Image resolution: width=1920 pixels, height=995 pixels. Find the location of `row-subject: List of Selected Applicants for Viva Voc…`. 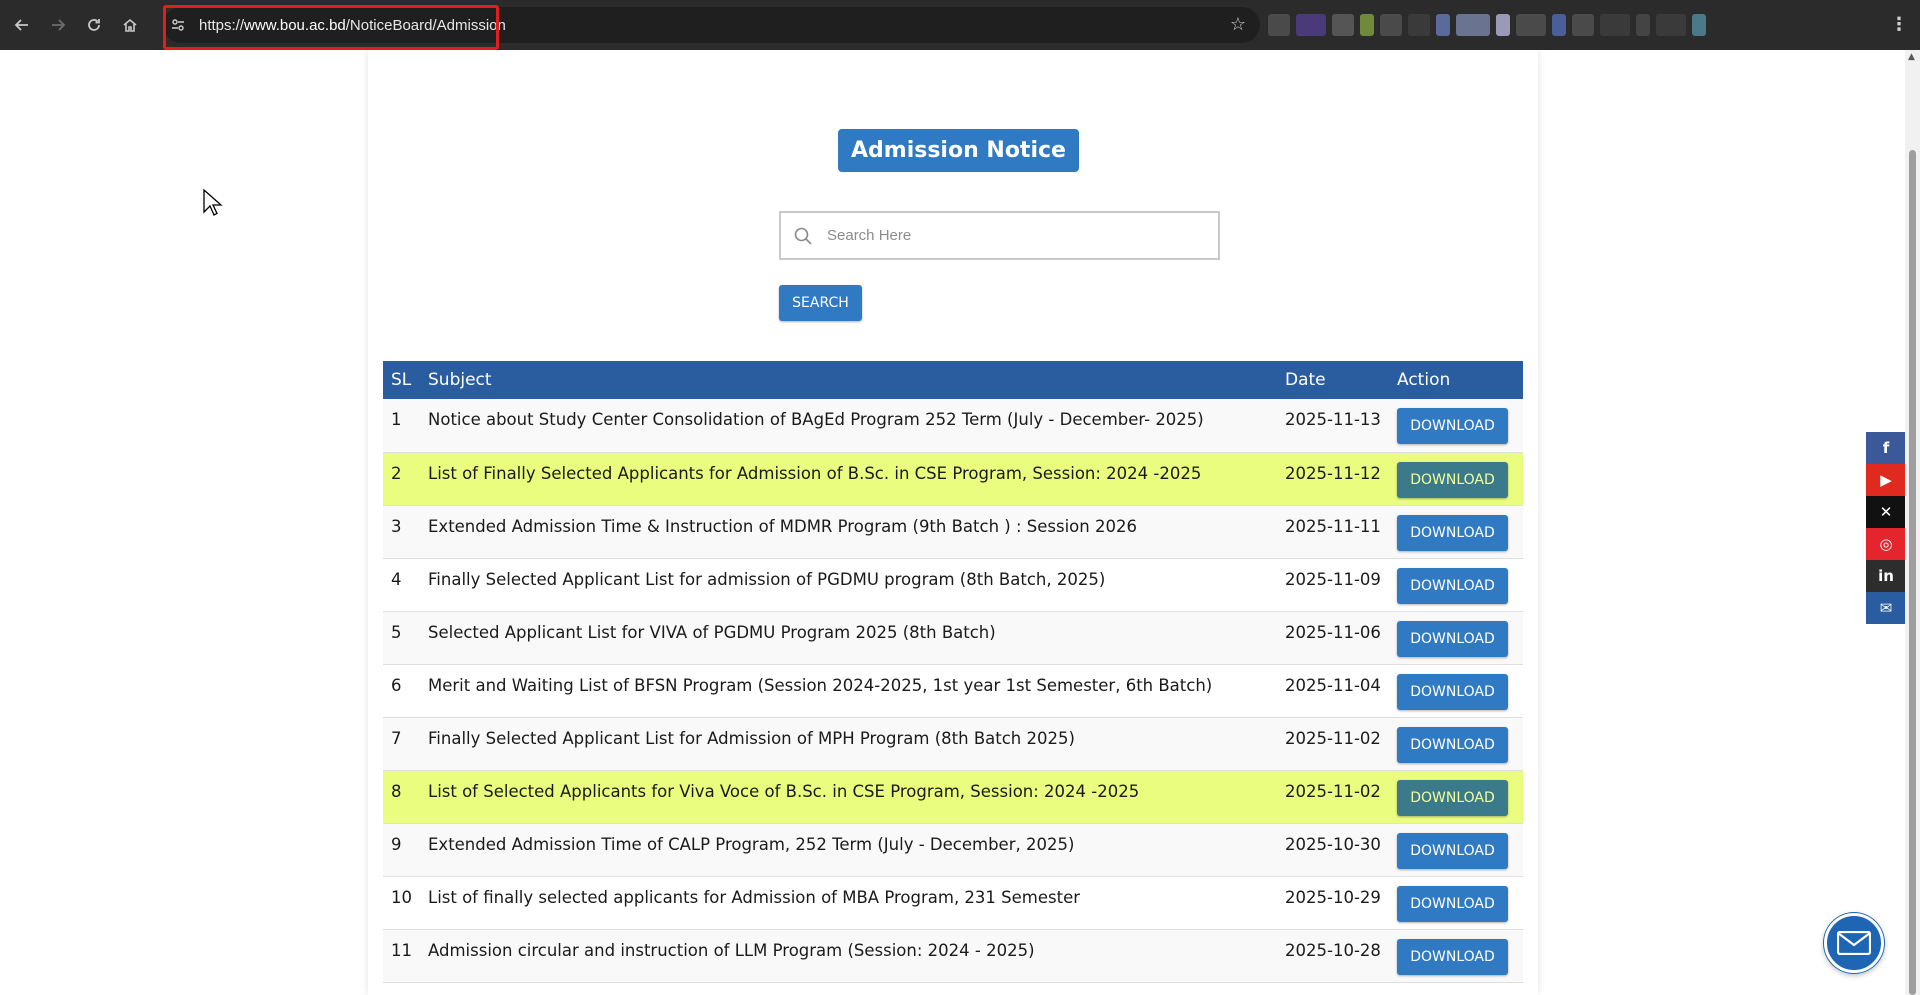

row-subject: List of Selected Applicants for Viva Voc… is located at coordinates (784, 791).